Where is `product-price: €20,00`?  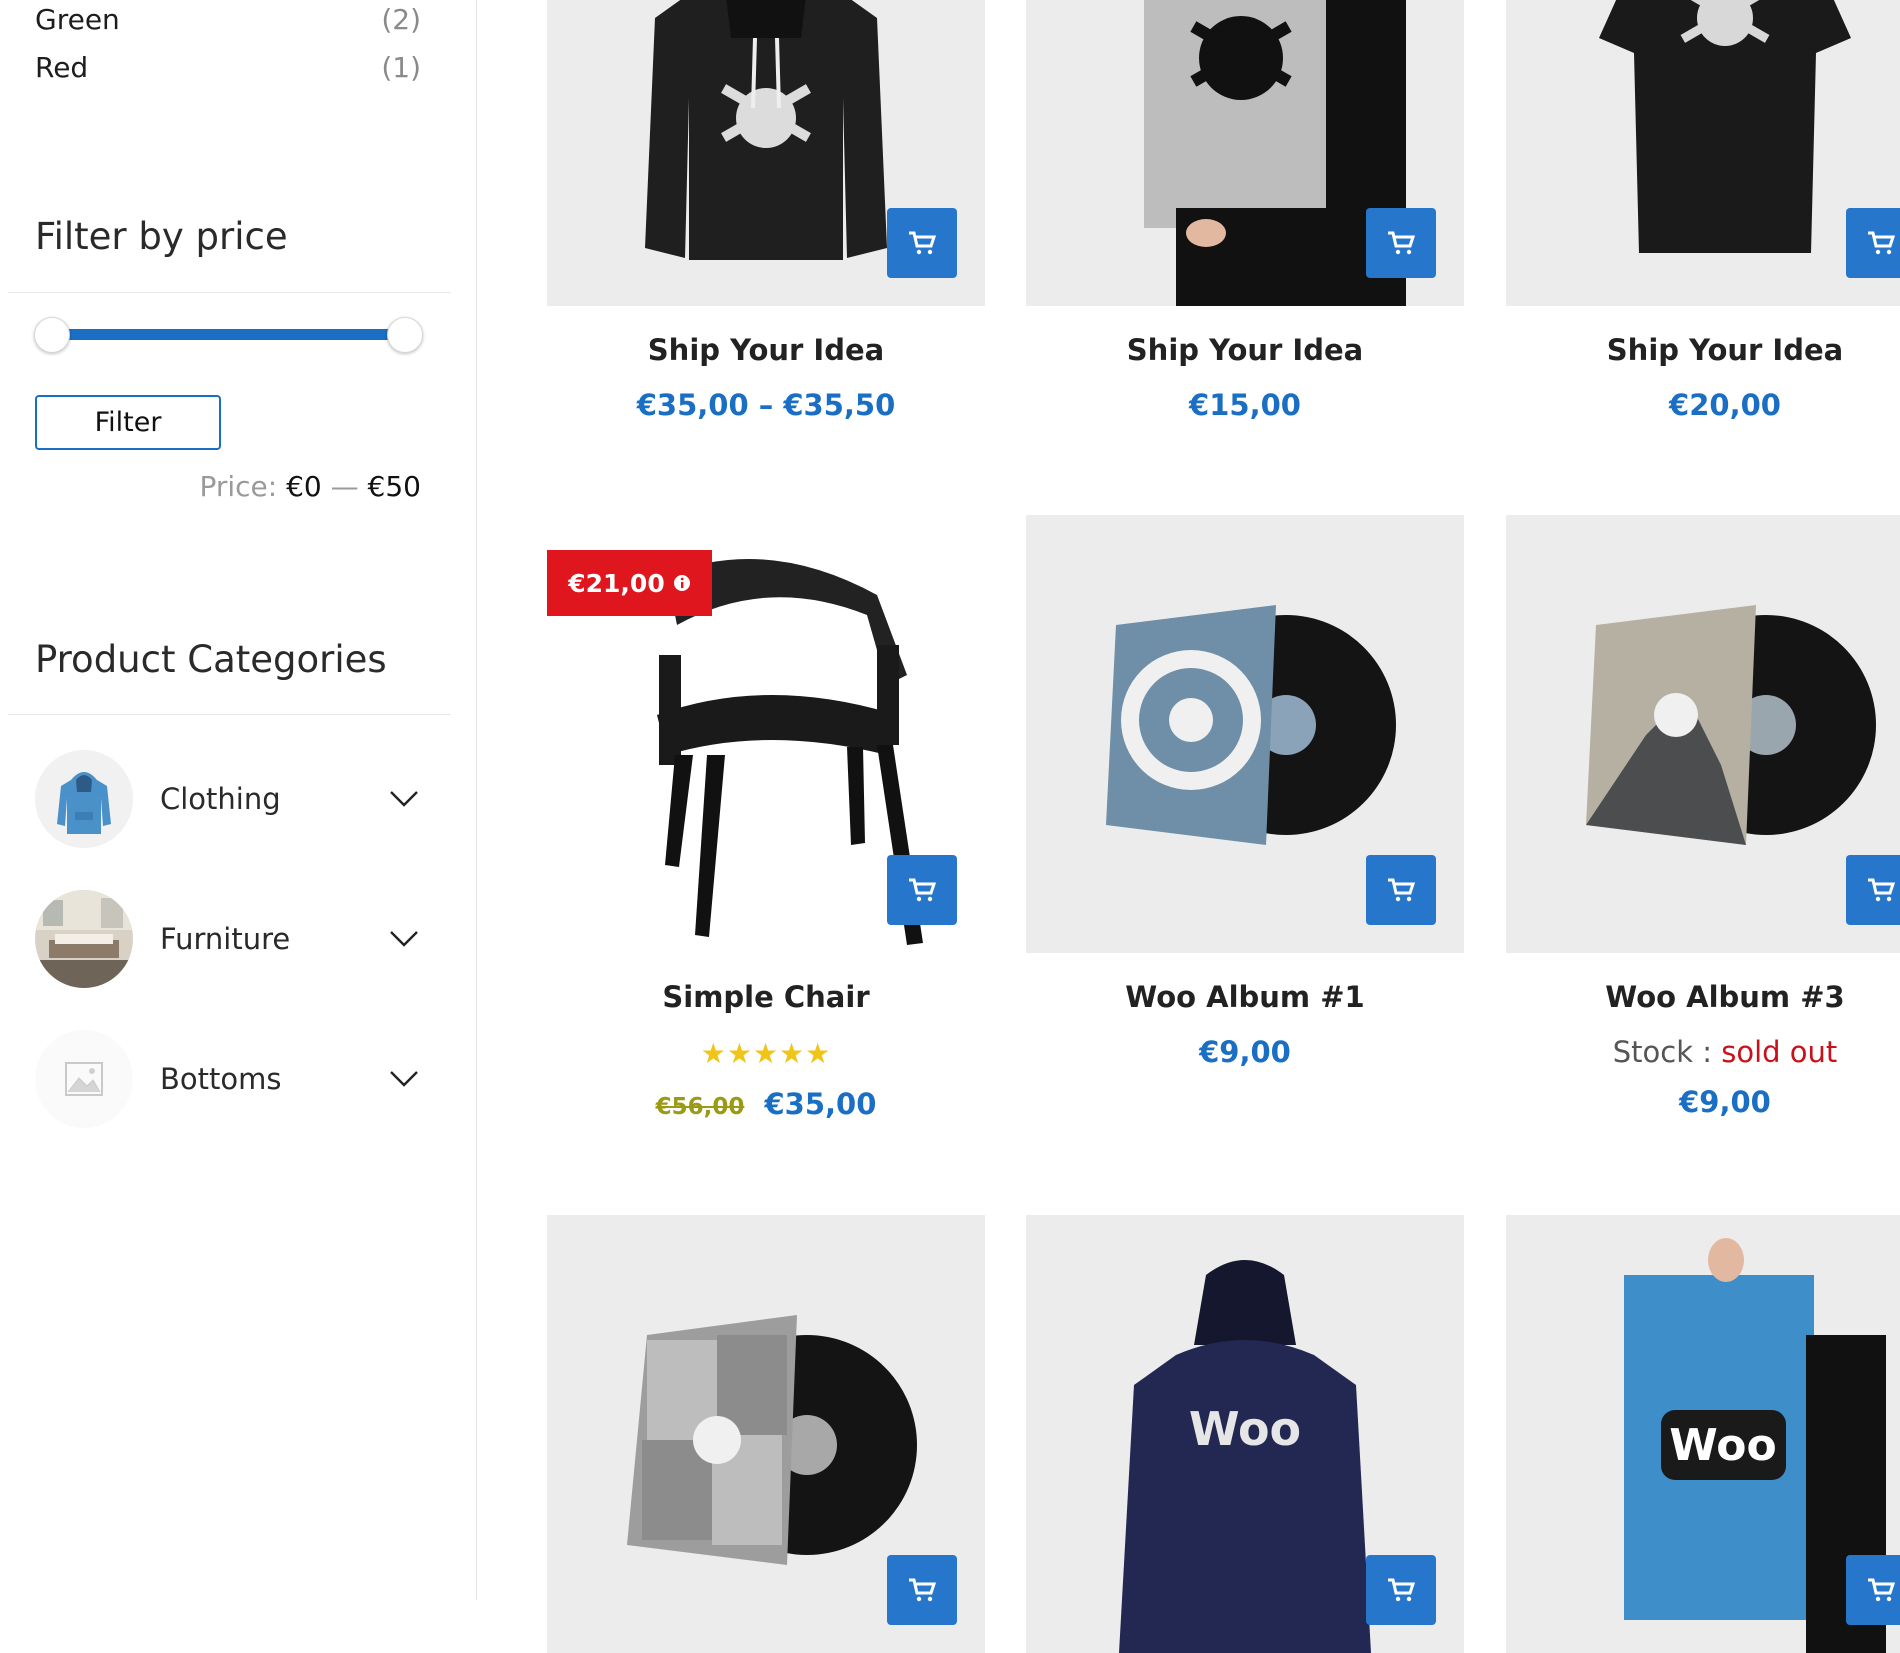 product-price: €20,00 is located at coordinates (1725, 405).